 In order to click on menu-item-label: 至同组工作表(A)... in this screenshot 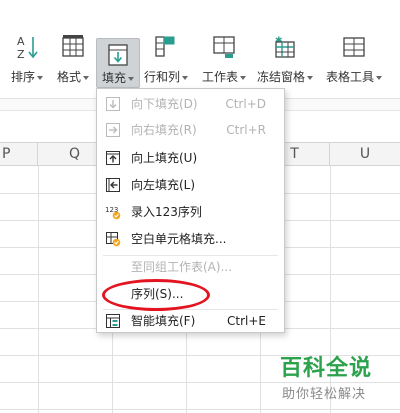, I will do `click(182, 267)`.